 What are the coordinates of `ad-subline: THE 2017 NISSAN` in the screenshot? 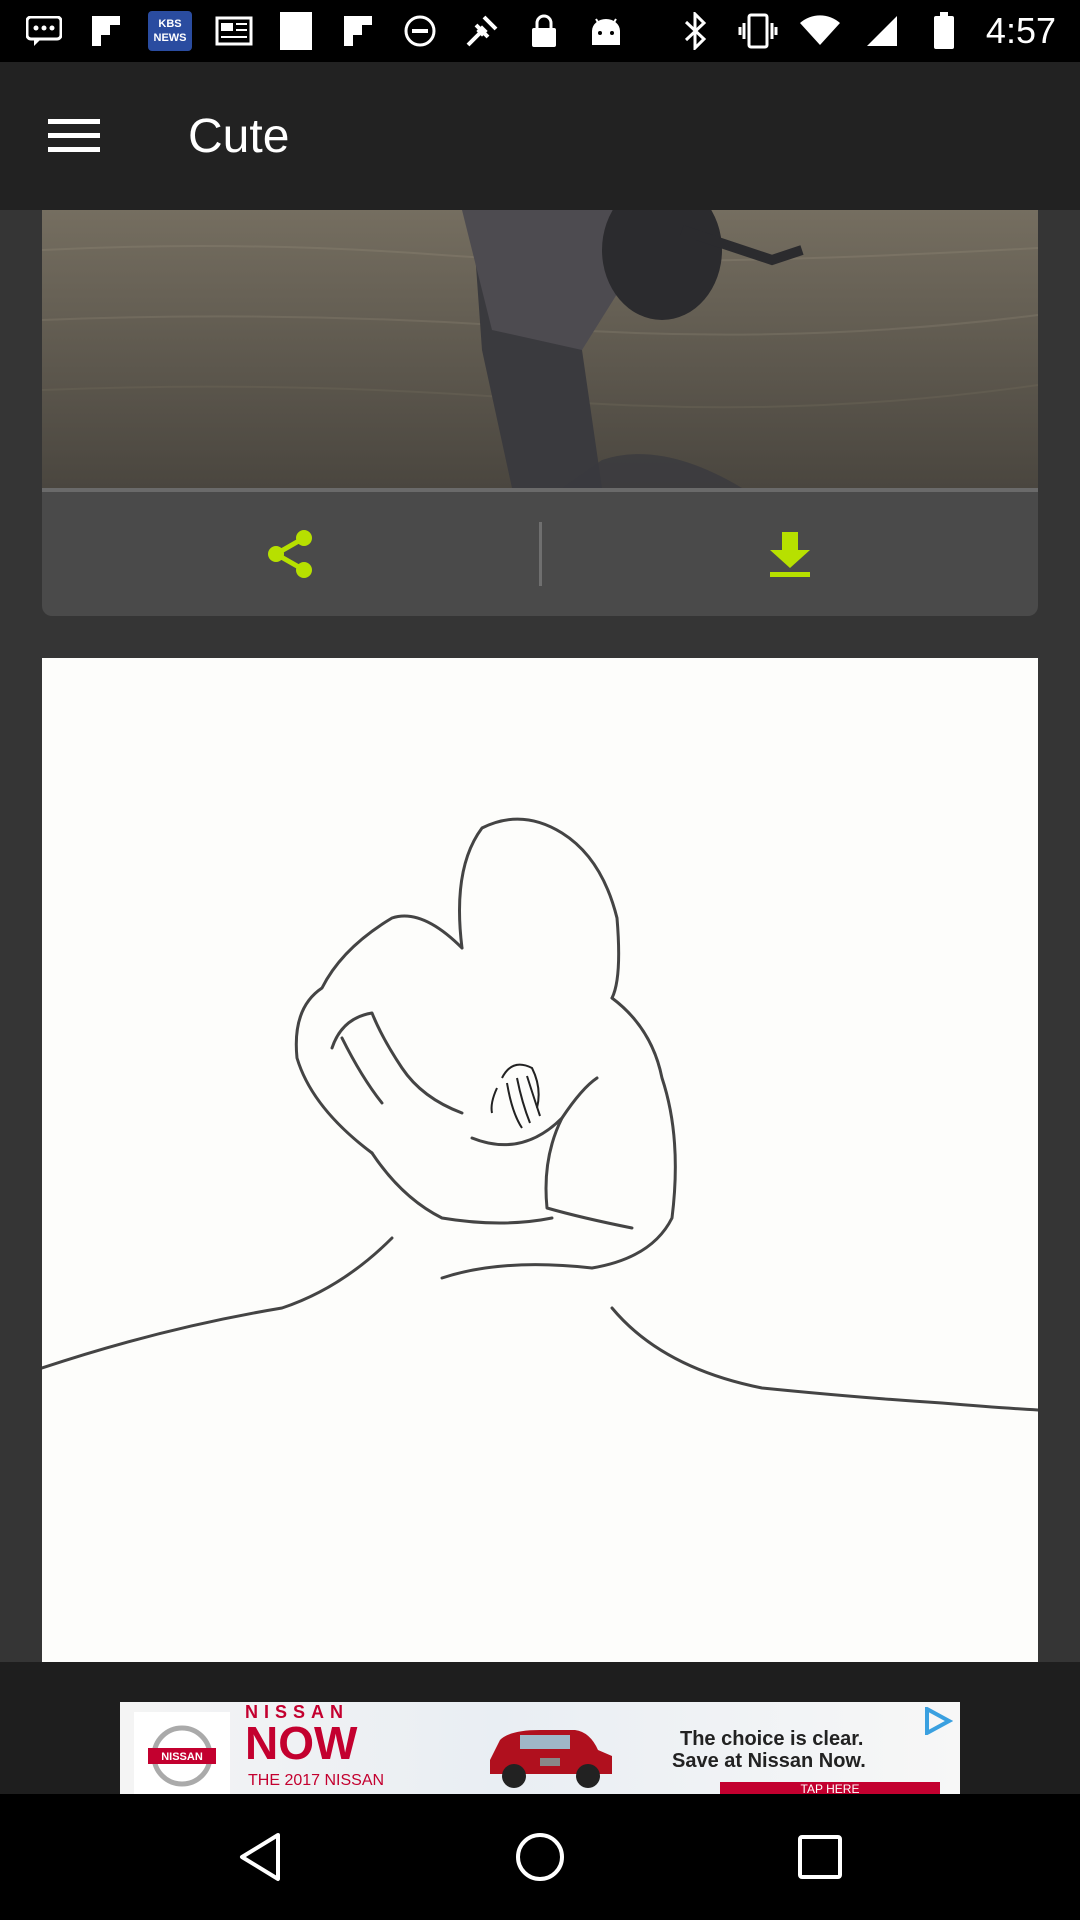 It's located at (316, 1780).